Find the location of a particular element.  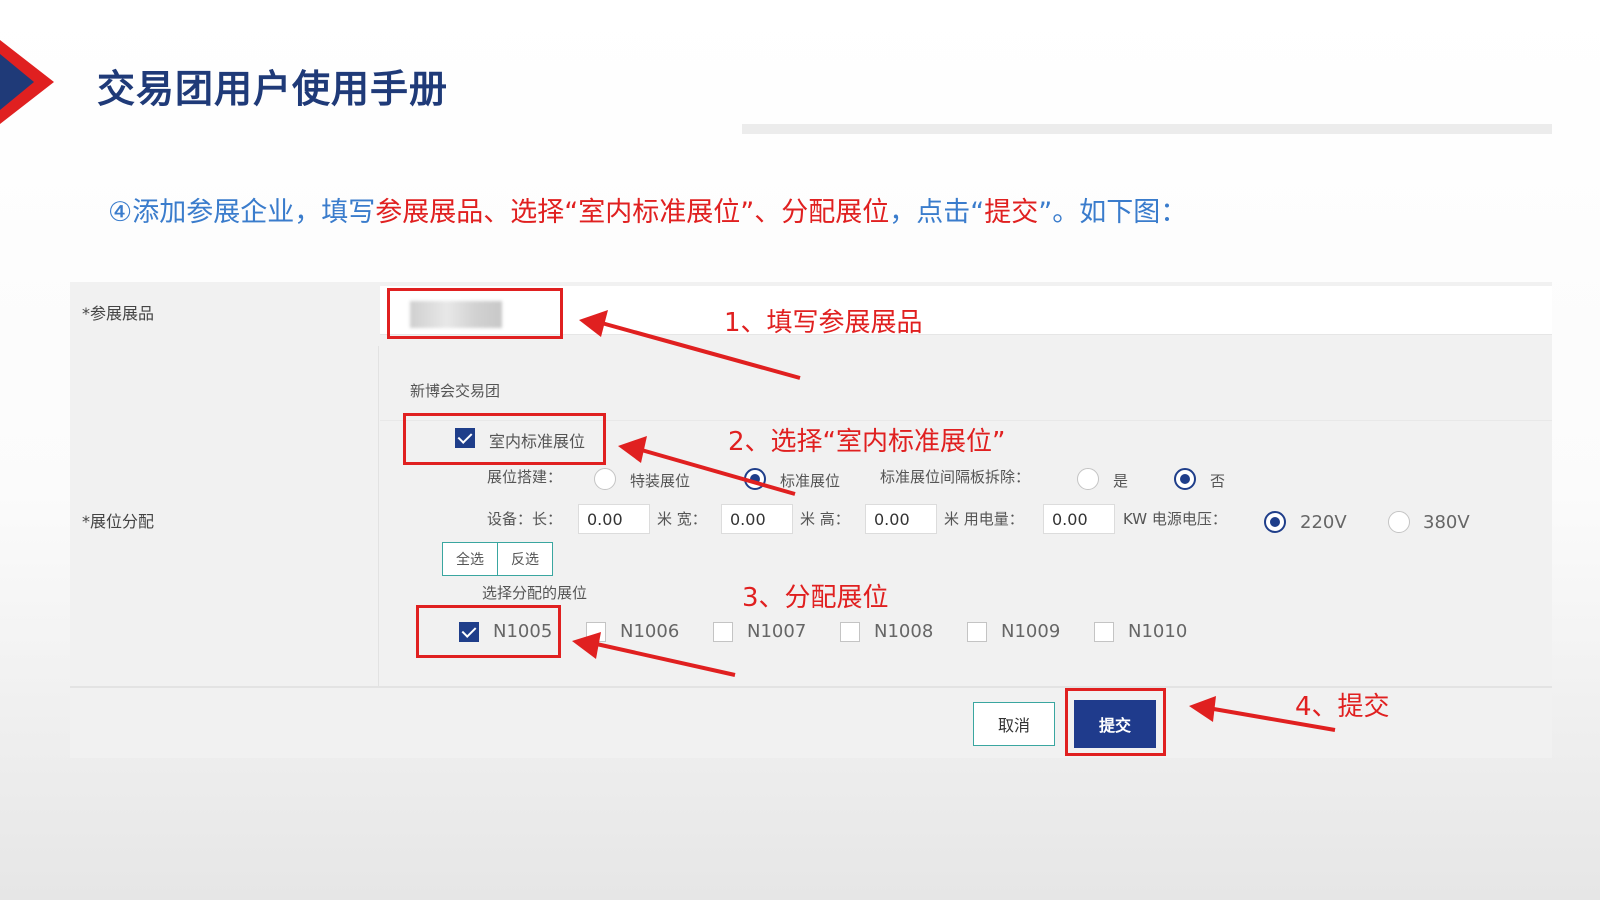

annotation-step1: 1、填写参展展品 is located at coordinates (823, 323).